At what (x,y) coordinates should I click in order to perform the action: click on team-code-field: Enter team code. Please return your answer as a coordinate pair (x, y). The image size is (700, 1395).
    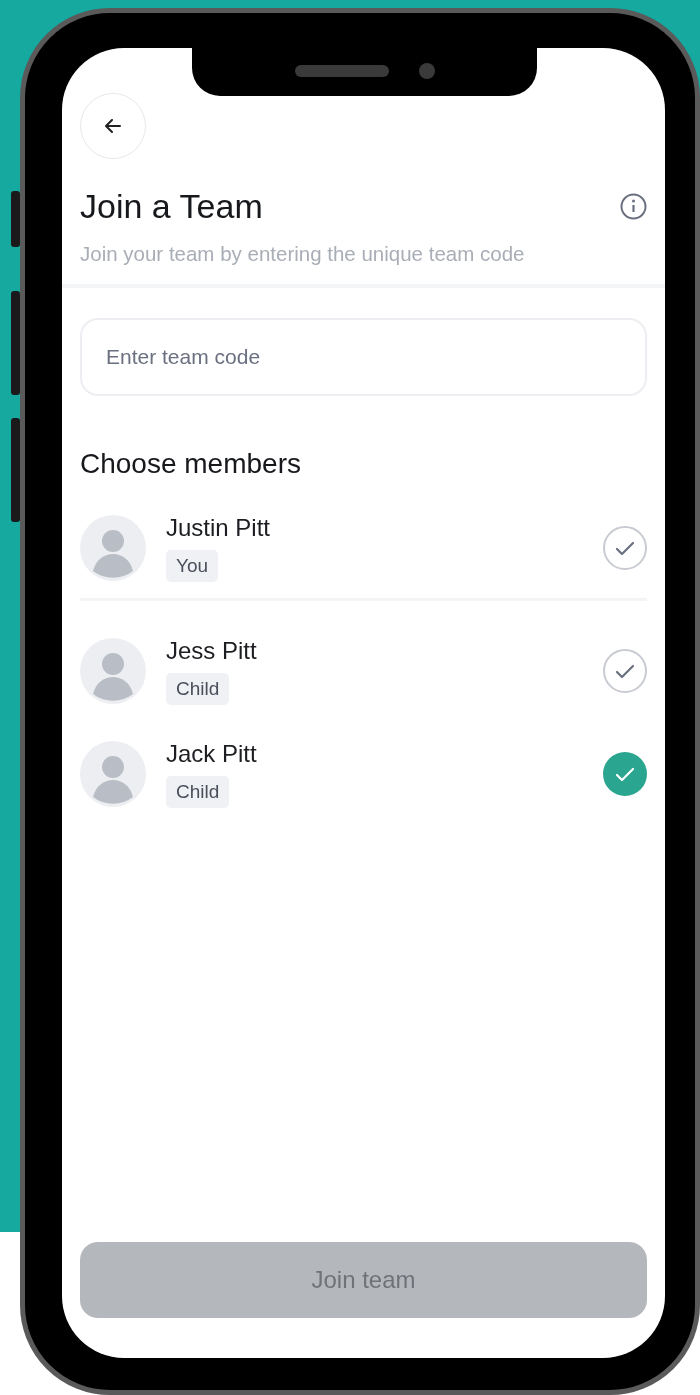
    Looking at the image, I should click on (363, 357).